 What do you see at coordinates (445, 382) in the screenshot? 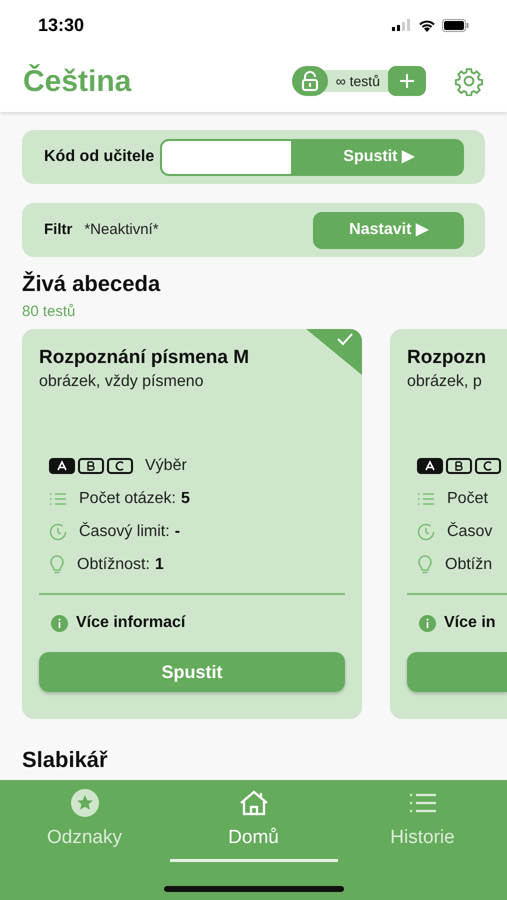
I see `test-description: obrázek, p` at bounding box center [445, 382].